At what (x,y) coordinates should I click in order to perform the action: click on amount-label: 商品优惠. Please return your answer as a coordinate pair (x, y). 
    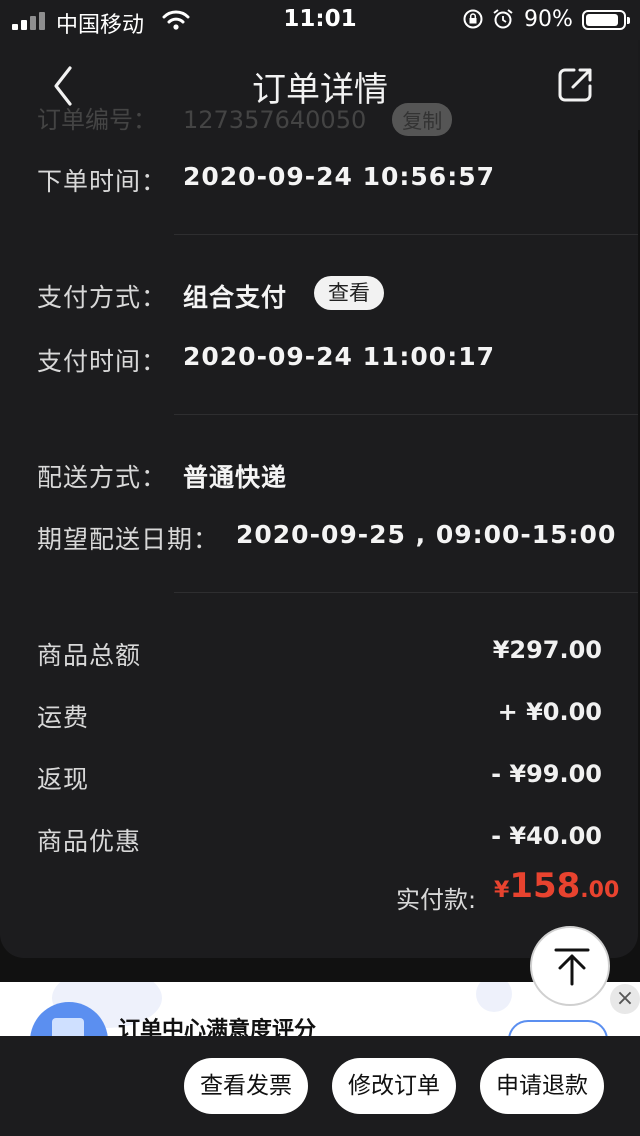
    Looking at the image, I should click on (89, 841).